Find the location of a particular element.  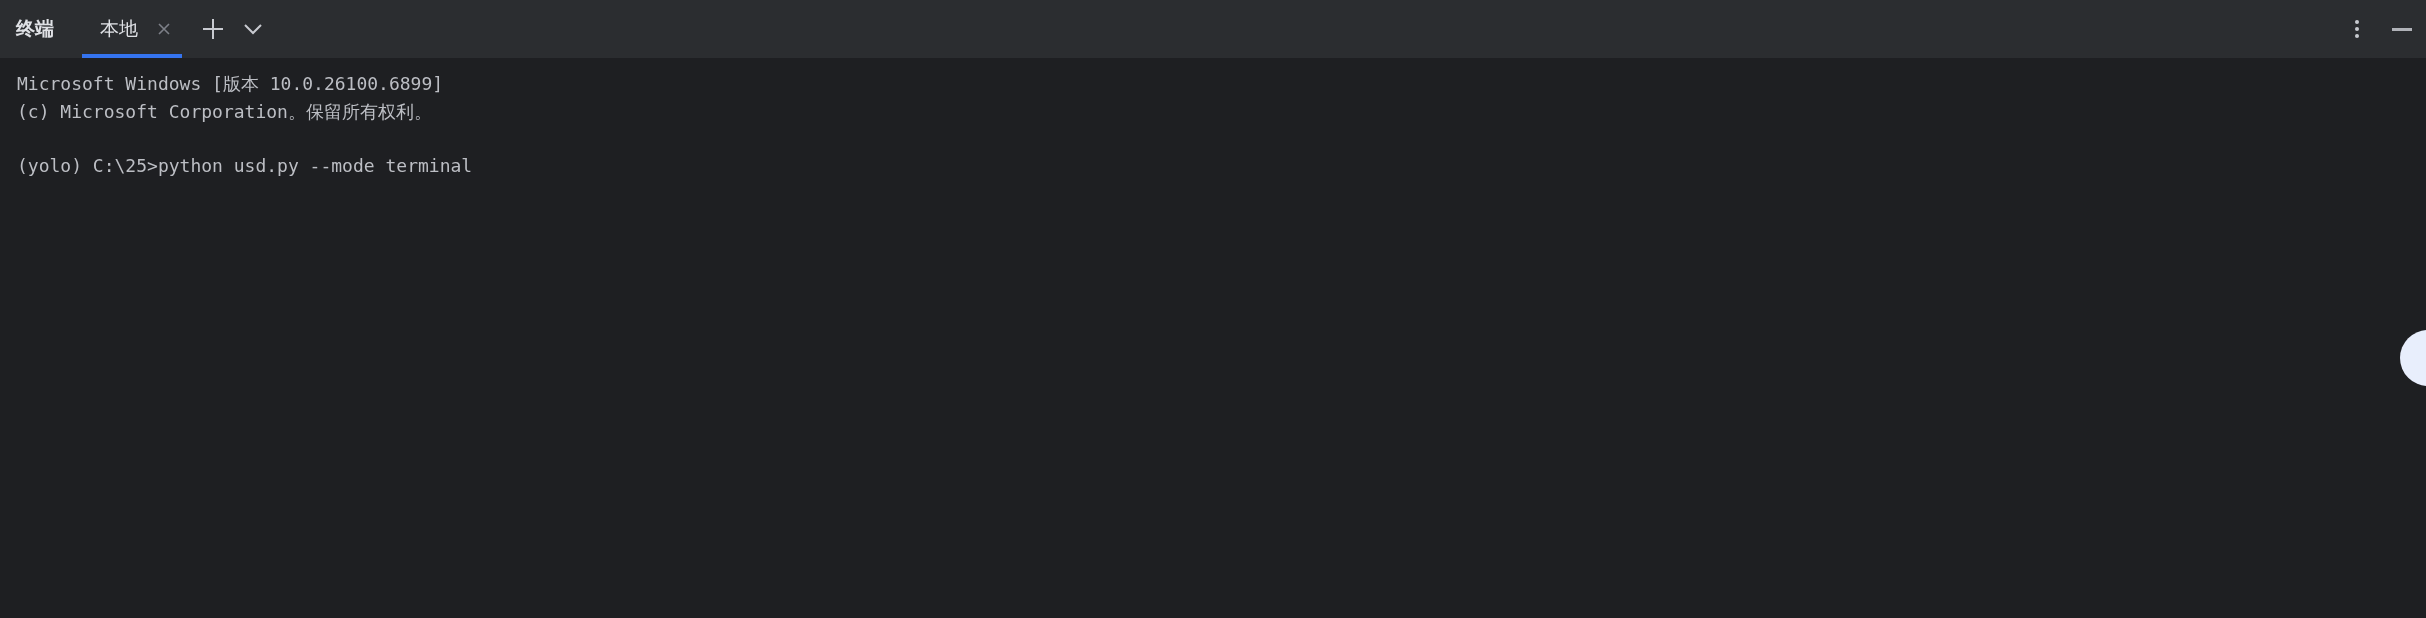

terminal-line: (yolo) C:\25>python usd.py --mode terminal is located at coordinates (245, 166).